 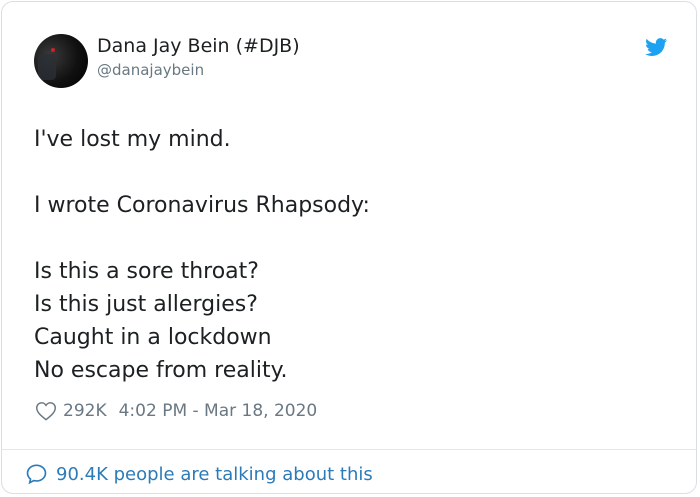 I want to click on timestamp: 4:02 PM - Mar 18, 2020, so click(x=218, y=411).